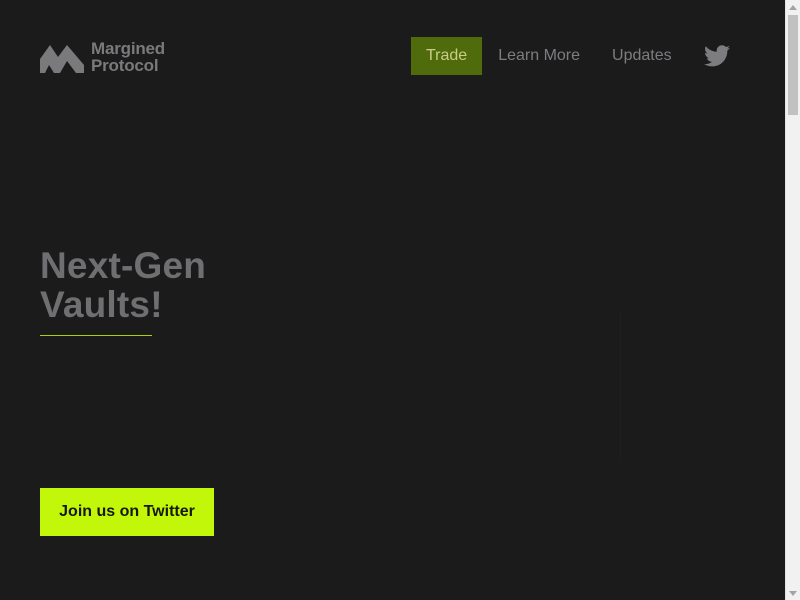 Image resolution: width=800 pixels, height=600 pixels. I want to click on scroll-down-arrow-icon, so click(793, 593).